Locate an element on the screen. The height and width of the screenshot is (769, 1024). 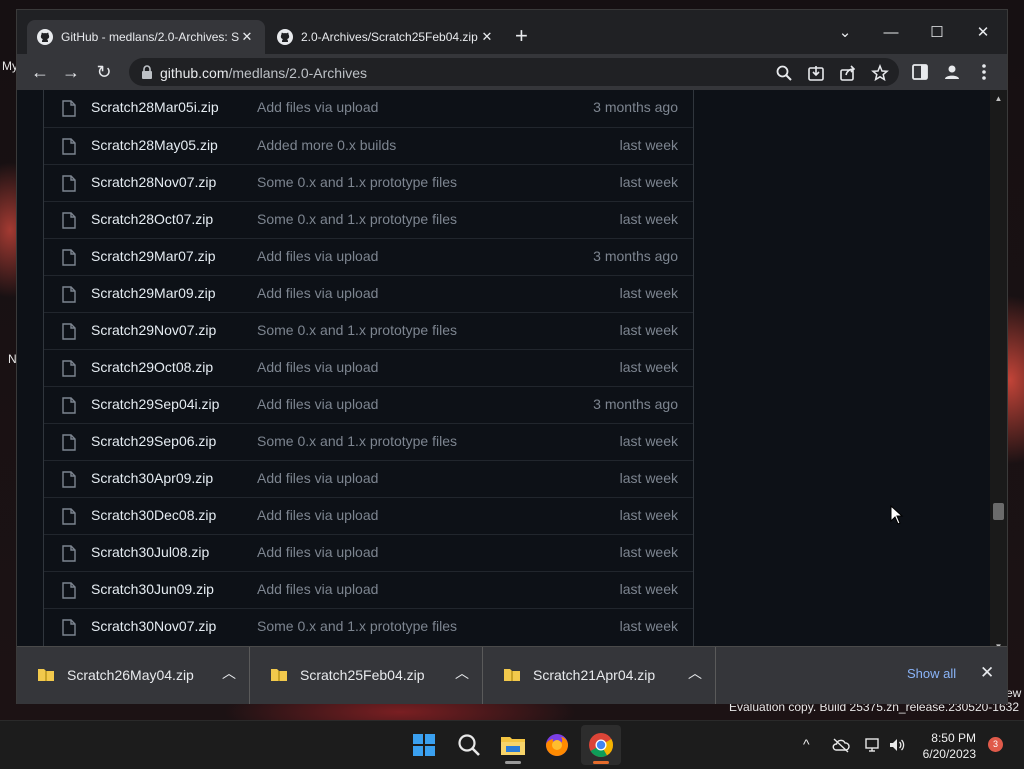
menu-kebab-icon is located at coordinates (984, 72).